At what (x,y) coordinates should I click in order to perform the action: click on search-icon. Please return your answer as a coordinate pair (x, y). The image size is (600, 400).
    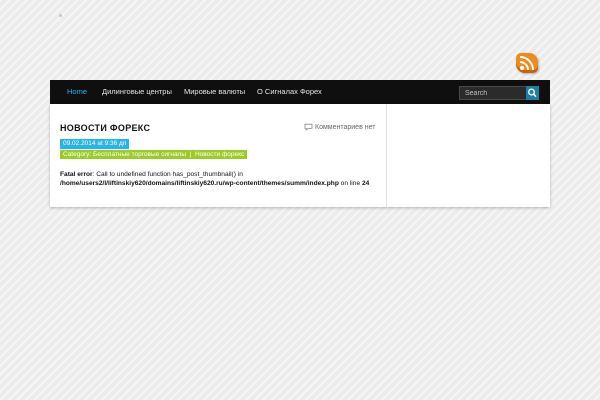
    Looking at the image, I should click on (532, 93).